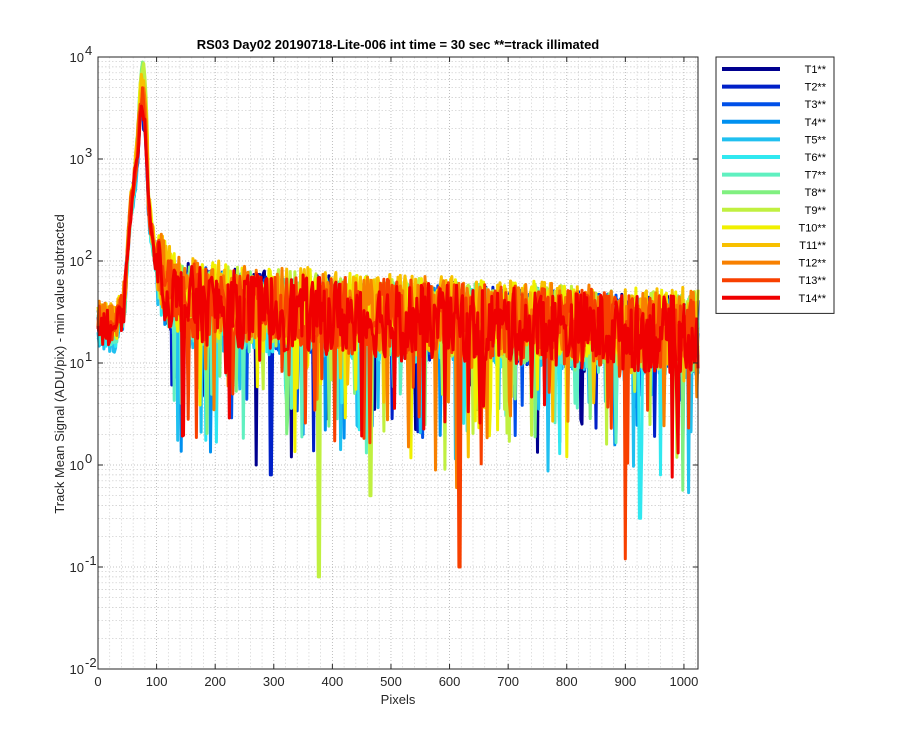 This screenshot has width=900, height=750. What do you see at coordinates (816, 211) in the screenshot?
I see `legend-label: T9**` at bounding box center [816, 211].